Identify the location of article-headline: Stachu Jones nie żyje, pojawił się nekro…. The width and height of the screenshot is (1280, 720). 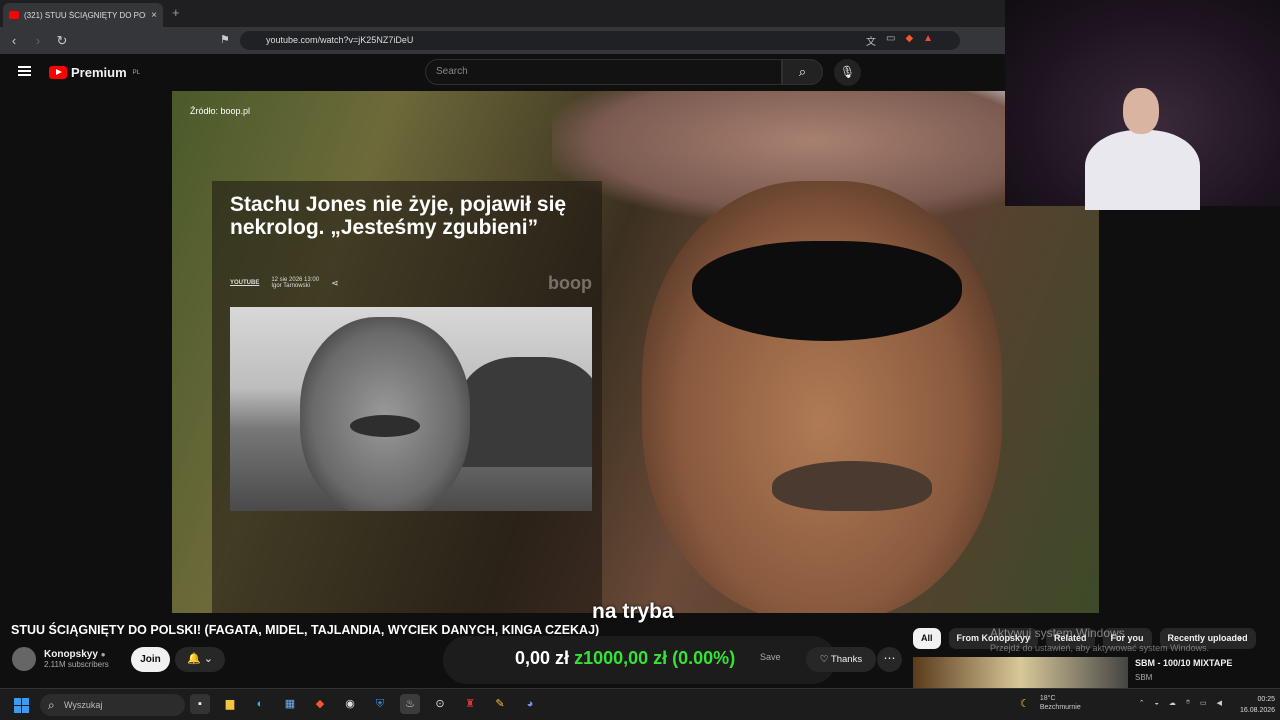
(398, 216).